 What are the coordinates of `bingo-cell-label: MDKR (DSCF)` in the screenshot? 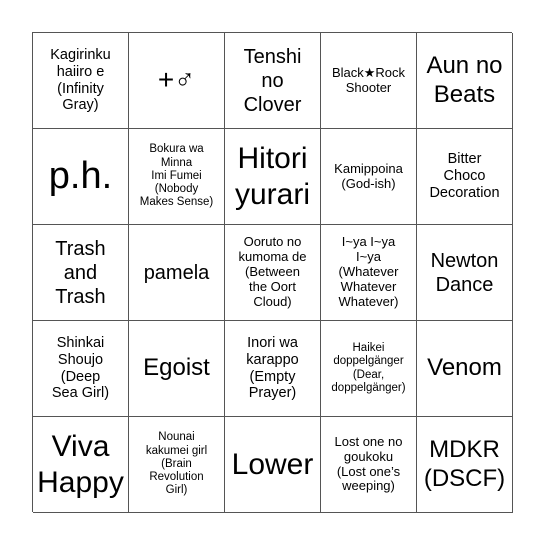 It's located at (464, 463).